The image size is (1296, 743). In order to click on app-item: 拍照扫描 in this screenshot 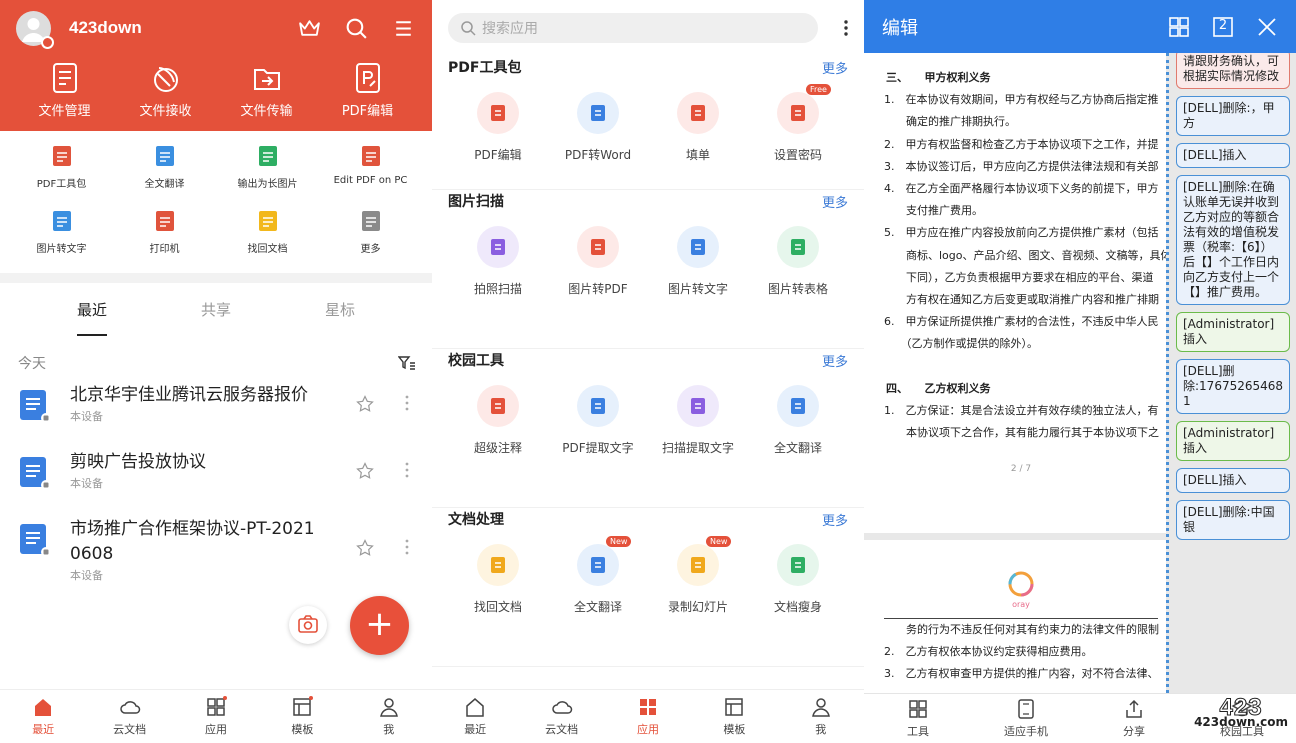, I will do `click(498, 261)`.